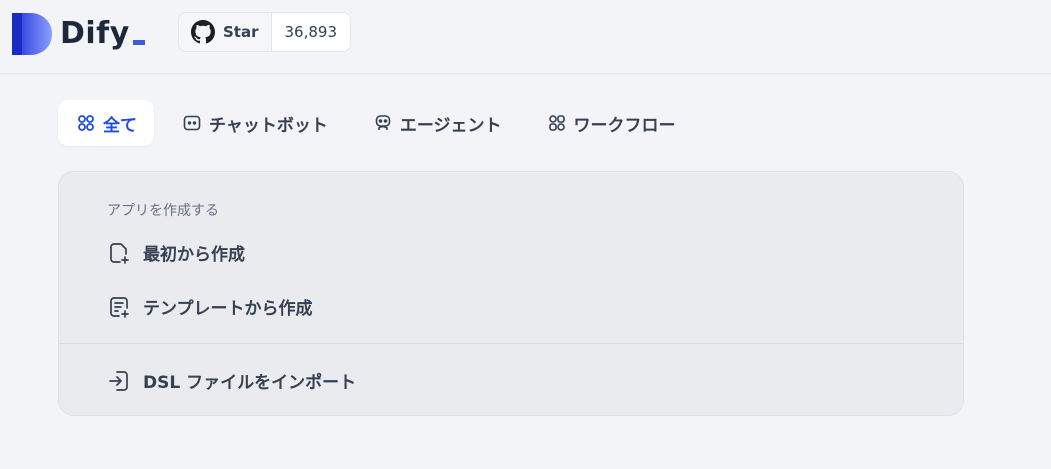 Image resolution: width=1051 pixels, height=469 pixels. What do you see at coordinates (241, 32) in the screenshot?
I see `github-star-label: Star` at bounding box center [241, 32].